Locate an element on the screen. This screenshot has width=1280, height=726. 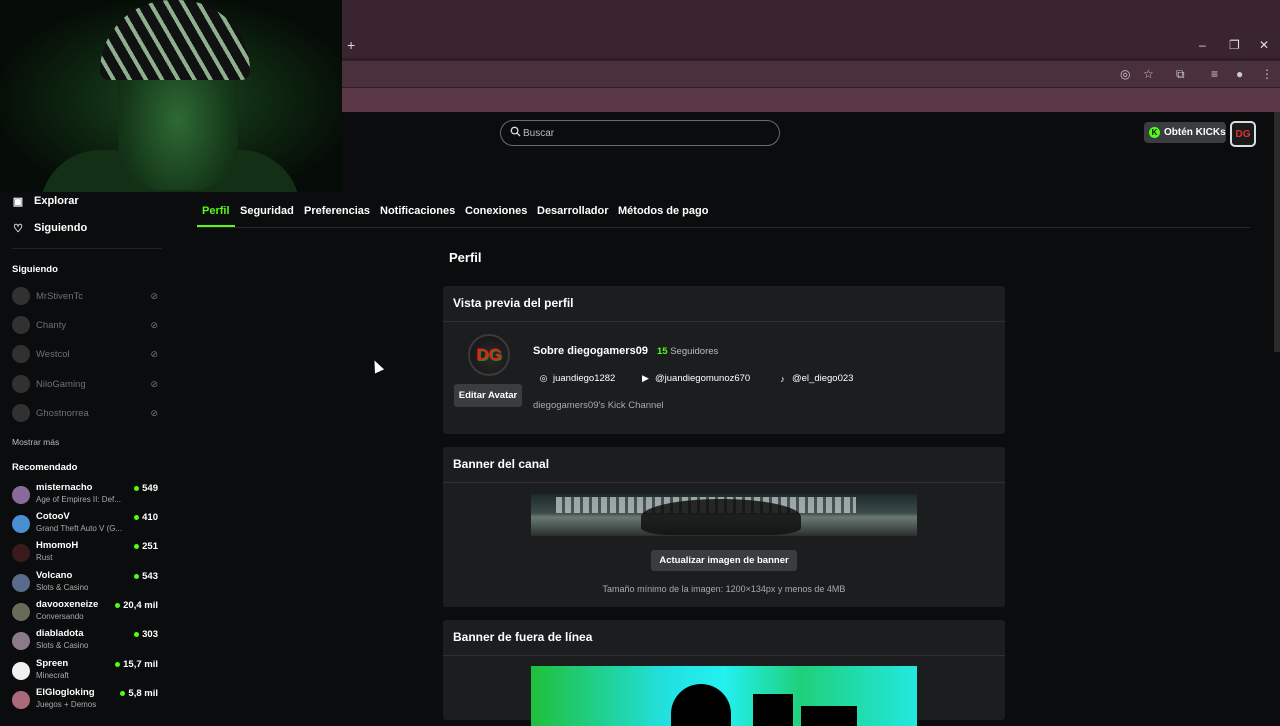
edit-avatar-button: Editar Avatar is located at coordinates (488, 395).